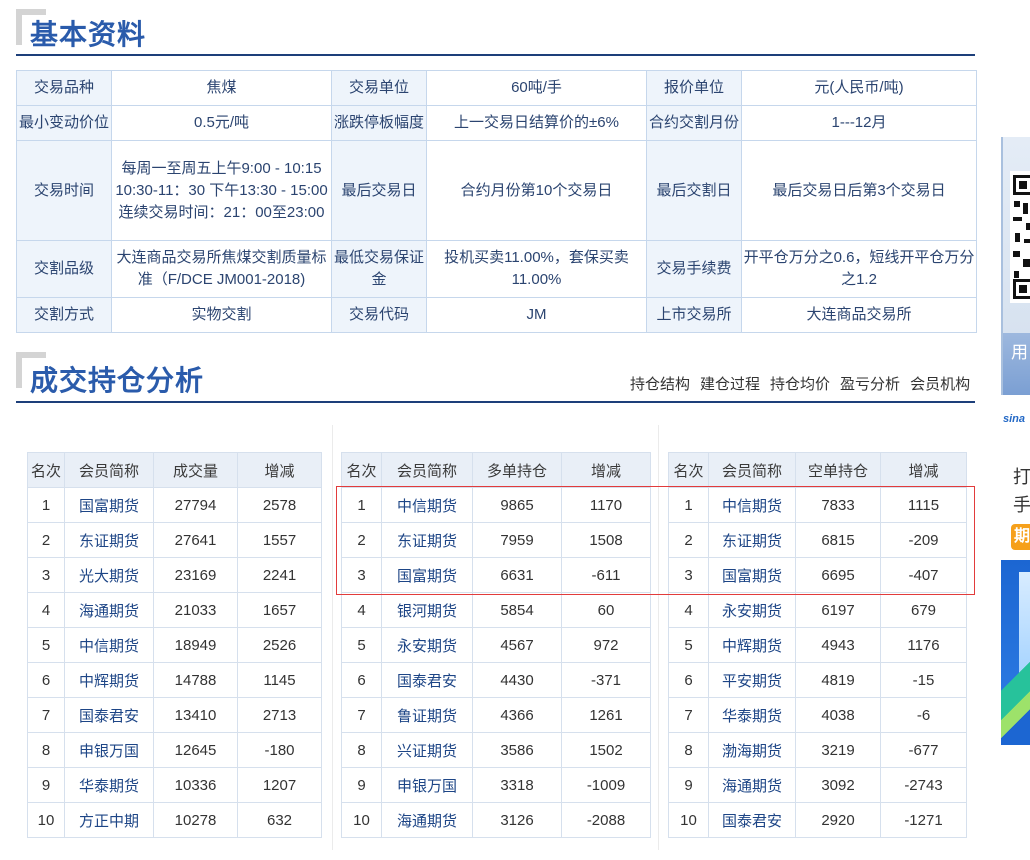 This screenshot has height=860, width=1030. I want to click on table-row: 8 兴证期货 3586 1502, so click(496, 750).